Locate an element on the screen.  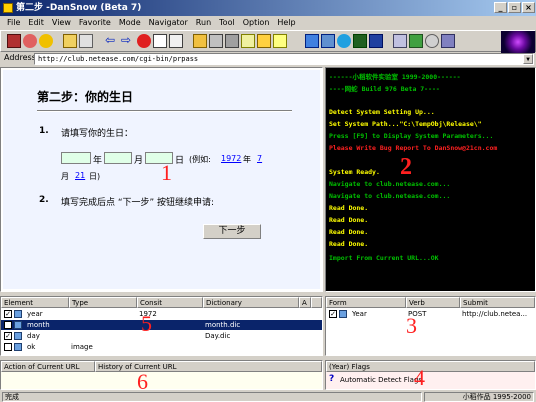
overlay-number-6: 6 is located at coordinates (142, 379).